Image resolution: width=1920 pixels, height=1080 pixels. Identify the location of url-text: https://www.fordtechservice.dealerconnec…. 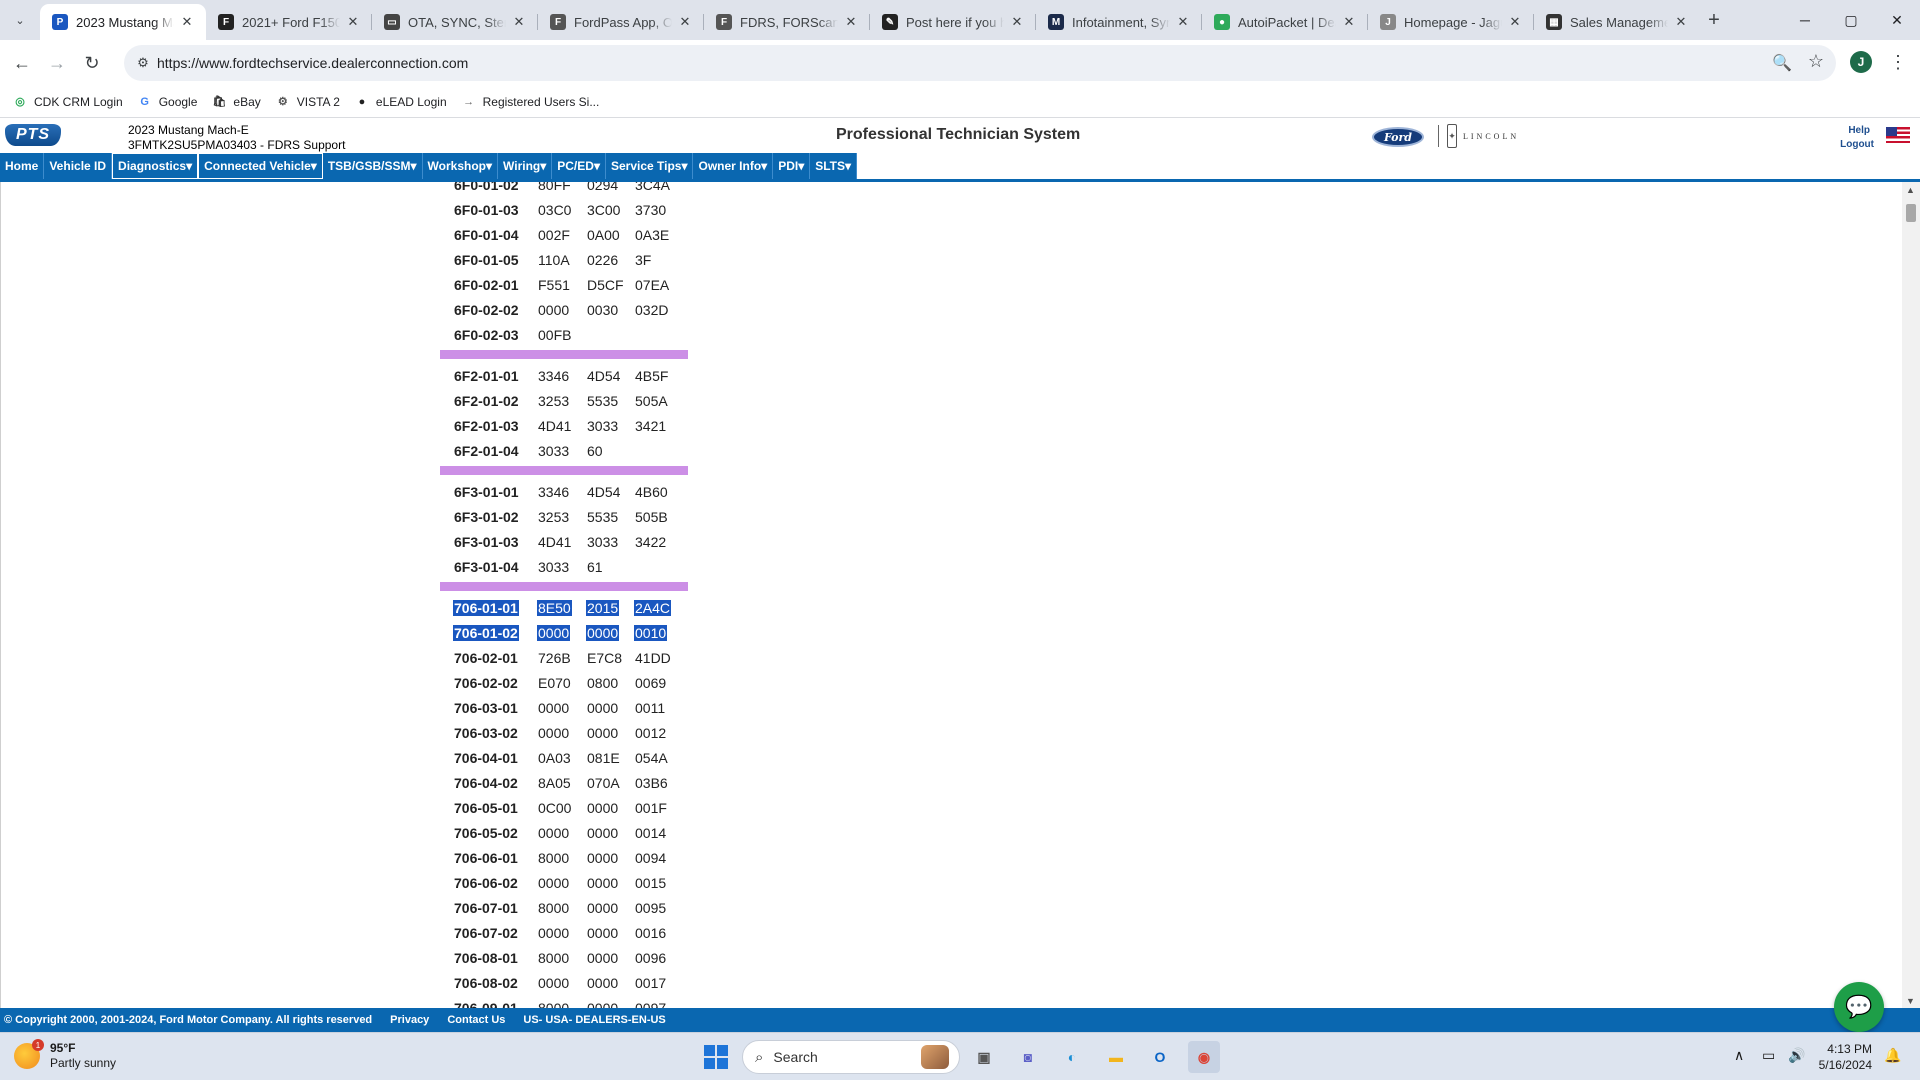
(312, 63).